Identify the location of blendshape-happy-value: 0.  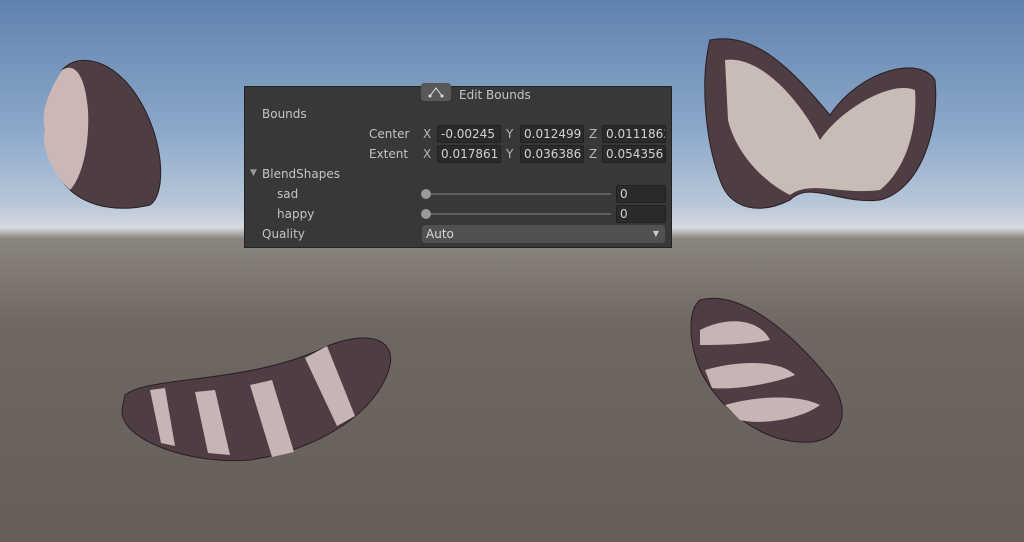
(641, 214).